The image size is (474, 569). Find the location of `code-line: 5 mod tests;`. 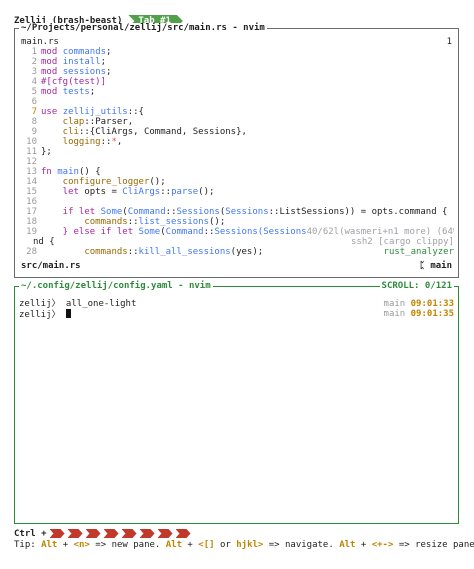

code-line: 5 mod tests; is located at coordinates (63, 92).